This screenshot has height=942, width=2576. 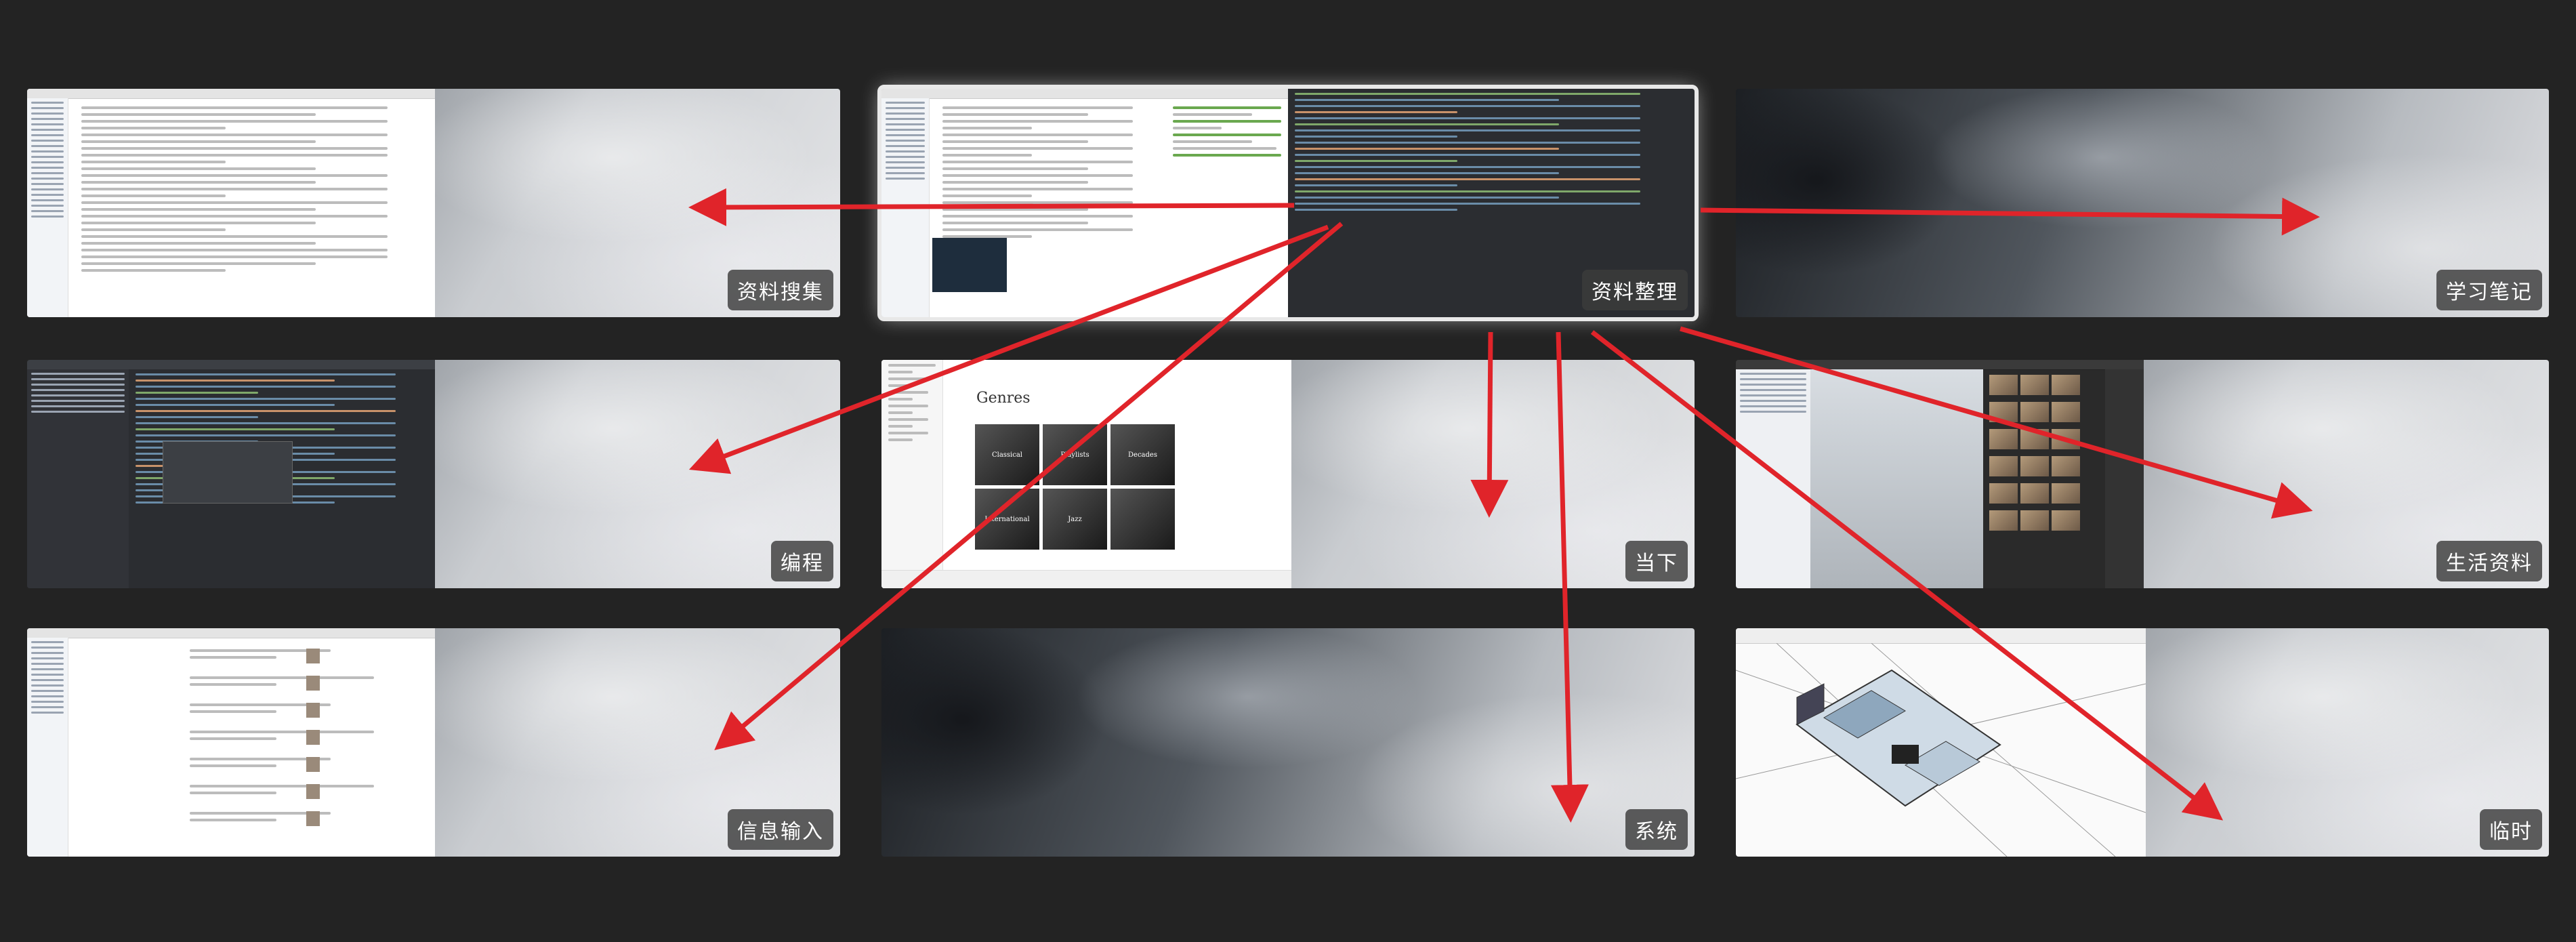 I want to click on cad-window, so click(x=1941, y=742).